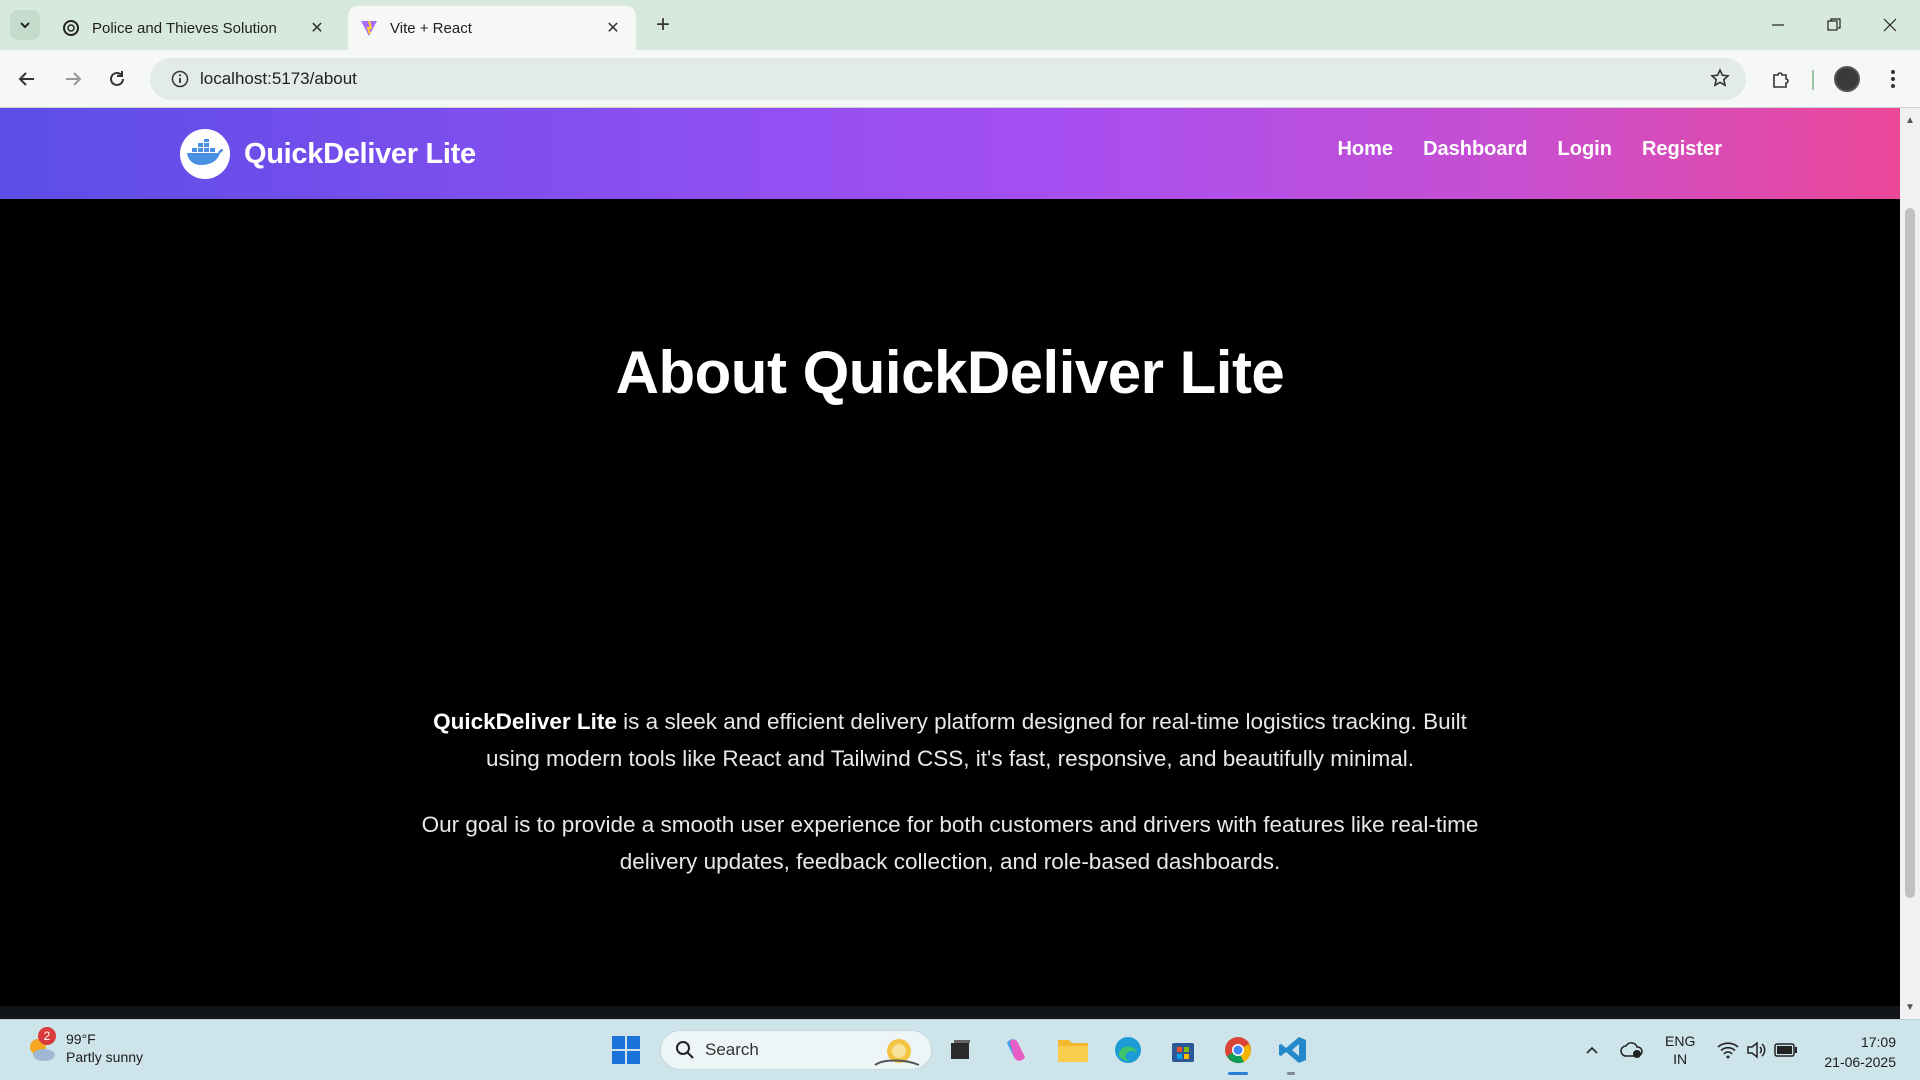 Image resolution: width=1920 pixels, height=1080 pixels. Describe the element at coordinates (1475, 149) in the screenshot. I see `nav-link-dashboard: Dashboard` at that location.